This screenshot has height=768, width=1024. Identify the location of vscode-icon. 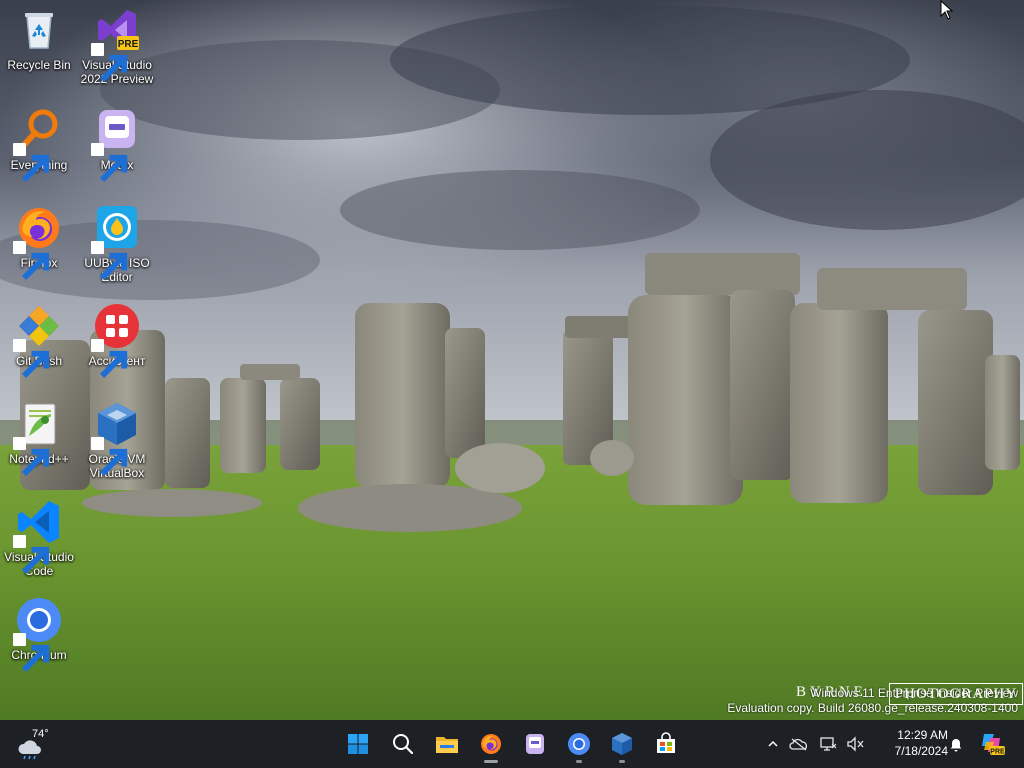
(38, 536).